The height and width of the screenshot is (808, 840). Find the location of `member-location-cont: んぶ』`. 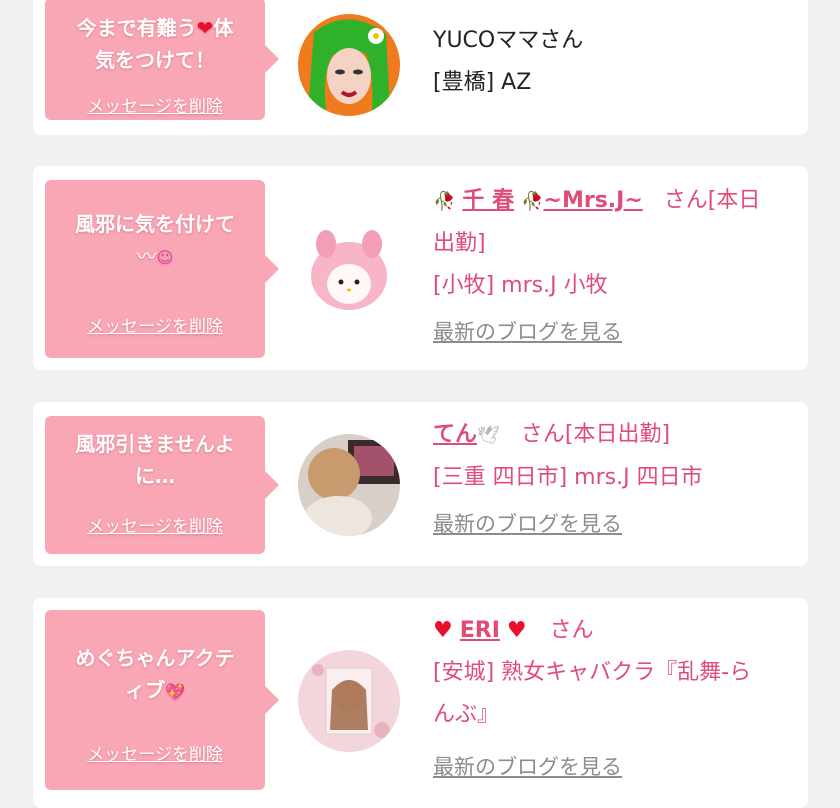

member-location-cont: んぶ』 is located at coordinates (466, 714).